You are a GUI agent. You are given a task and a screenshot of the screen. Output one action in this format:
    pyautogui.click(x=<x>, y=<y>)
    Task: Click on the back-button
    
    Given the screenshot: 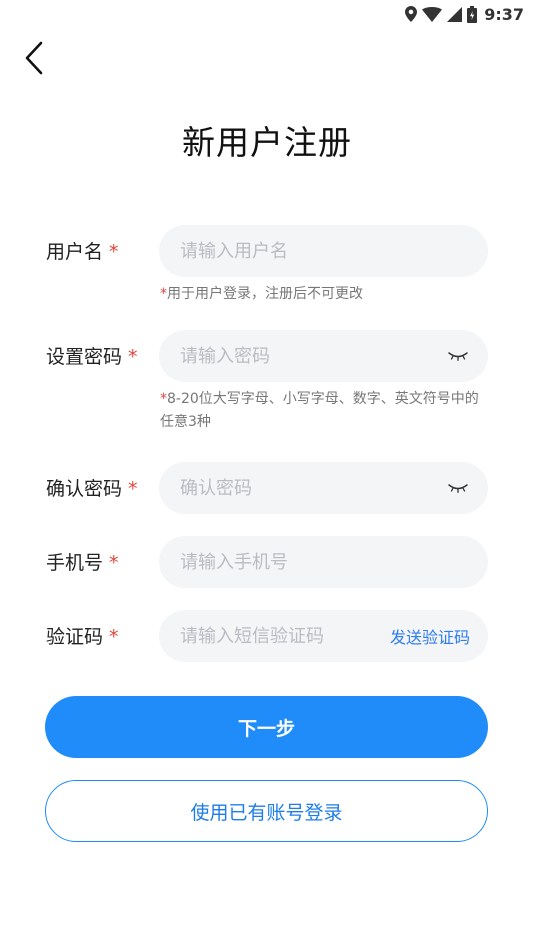 What is the action you would take?
    pyautogui.click(x=34, y=58)
    